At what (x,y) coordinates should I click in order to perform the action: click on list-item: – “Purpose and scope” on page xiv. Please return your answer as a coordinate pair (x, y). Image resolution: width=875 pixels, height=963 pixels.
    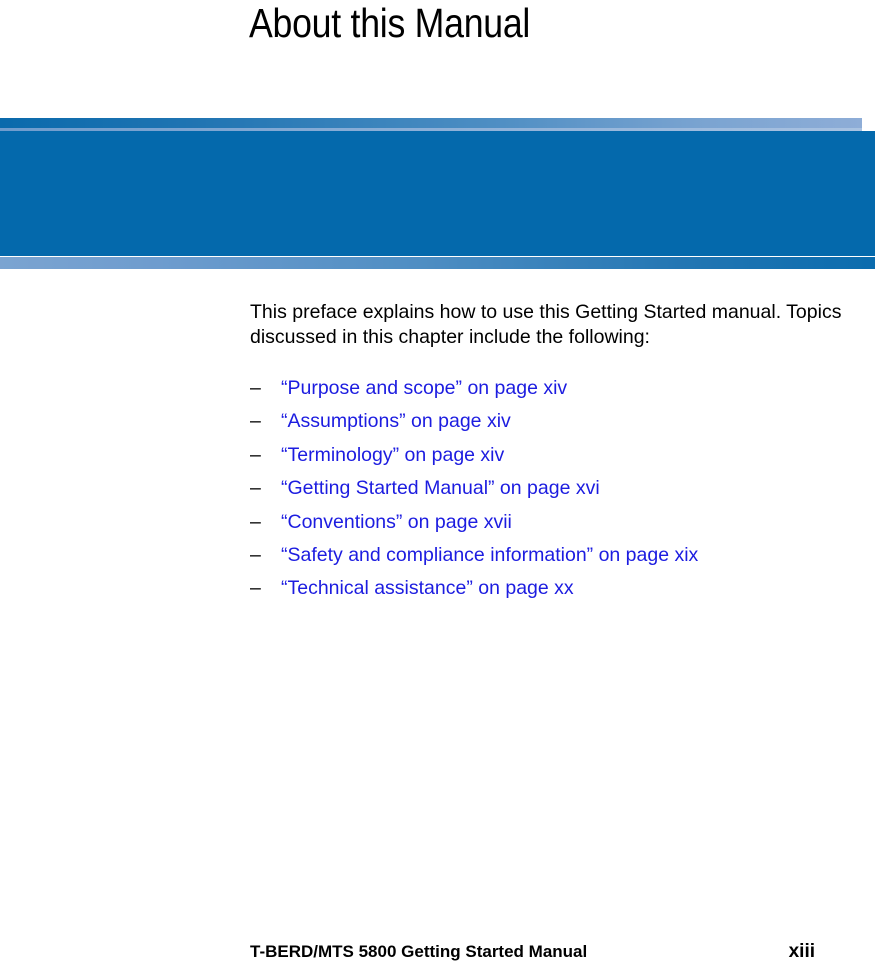
    Looking at the image, I should click on (550, 392).